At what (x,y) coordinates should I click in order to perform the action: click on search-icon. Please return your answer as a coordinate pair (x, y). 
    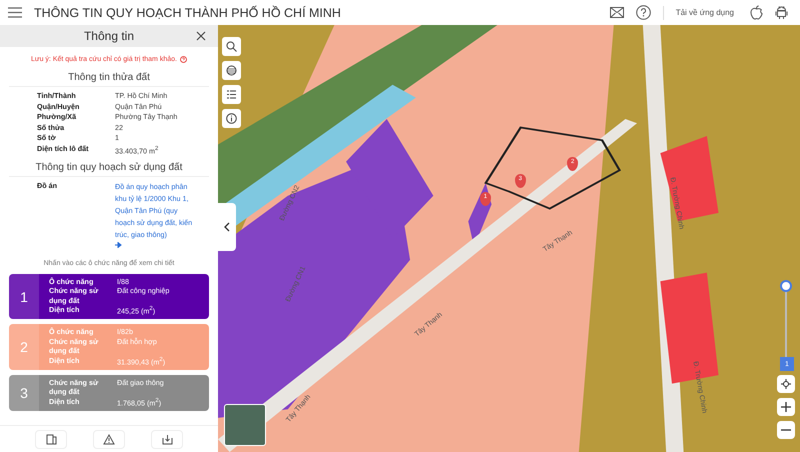
    Looking at the image, I should click on (231, 46).